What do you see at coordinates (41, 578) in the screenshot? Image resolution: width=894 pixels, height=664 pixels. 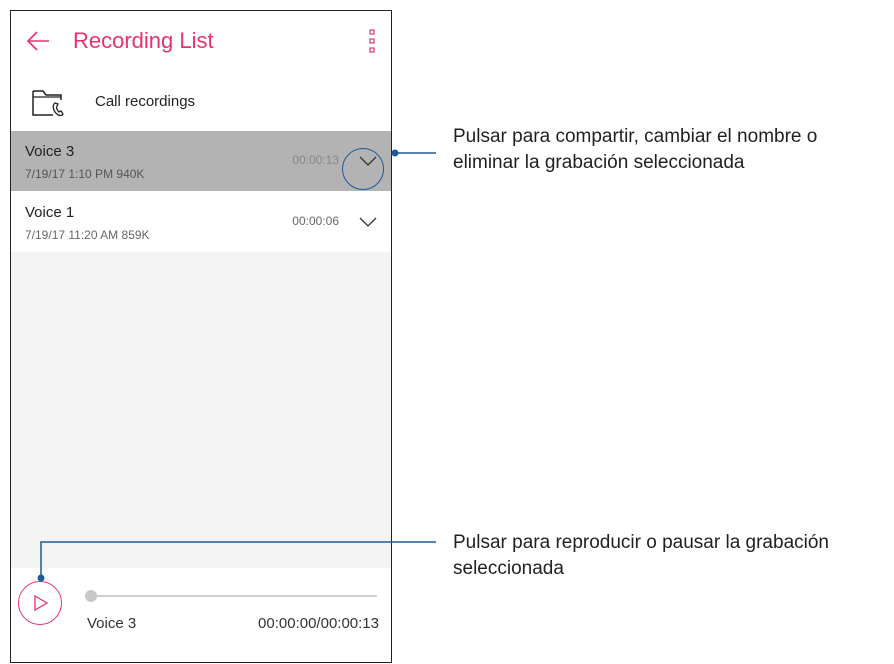 I see `callout-dot-bottom` at bounding box center [41, 578].